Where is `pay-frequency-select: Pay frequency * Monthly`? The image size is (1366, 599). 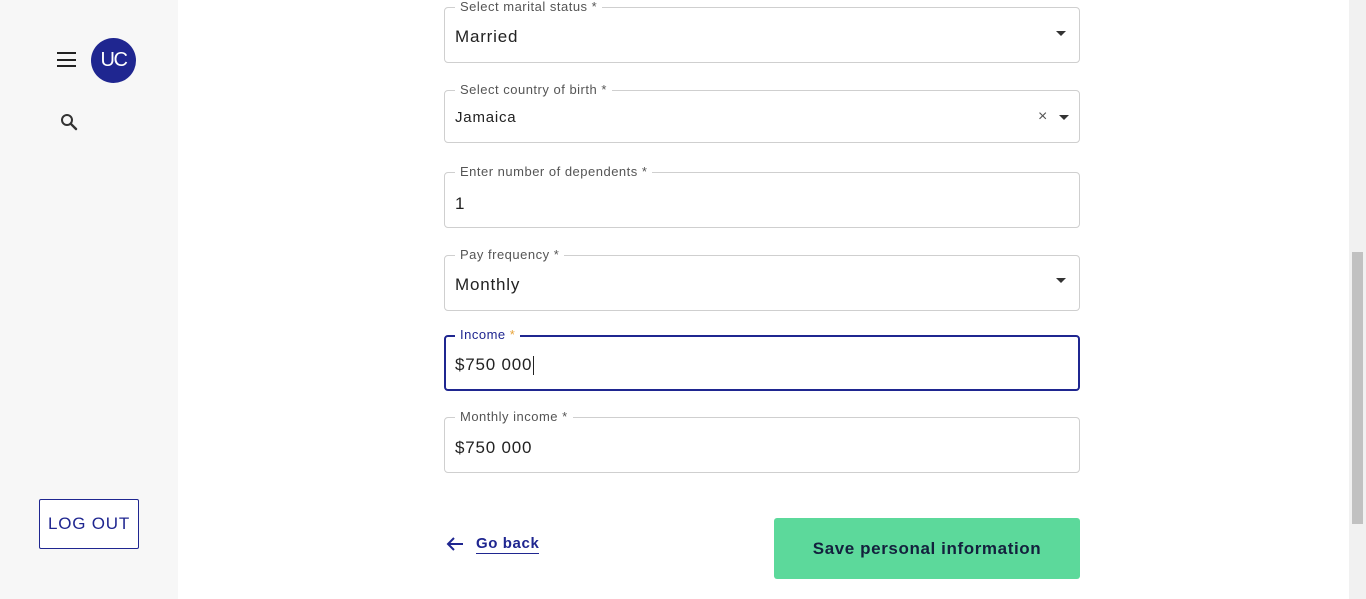
pay-frequency-select: Pay frequency * Monthly is located at coordinates (762, 279).